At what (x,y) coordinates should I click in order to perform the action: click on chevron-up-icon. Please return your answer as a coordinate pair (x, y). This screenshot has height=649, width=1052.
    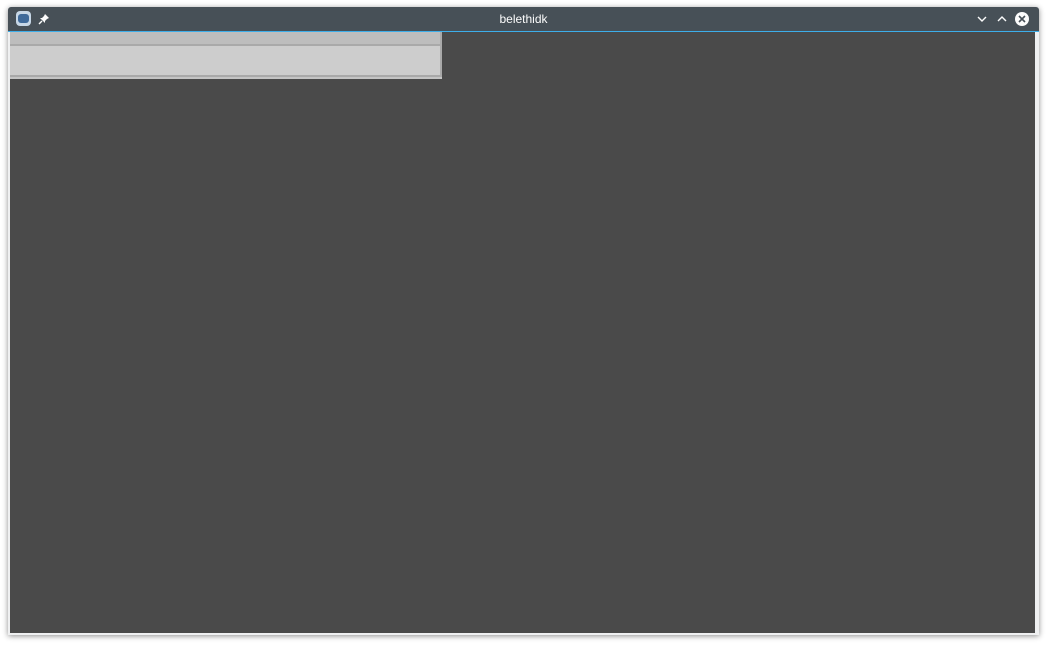
    Looking at the image, I should click on (1002, 19).